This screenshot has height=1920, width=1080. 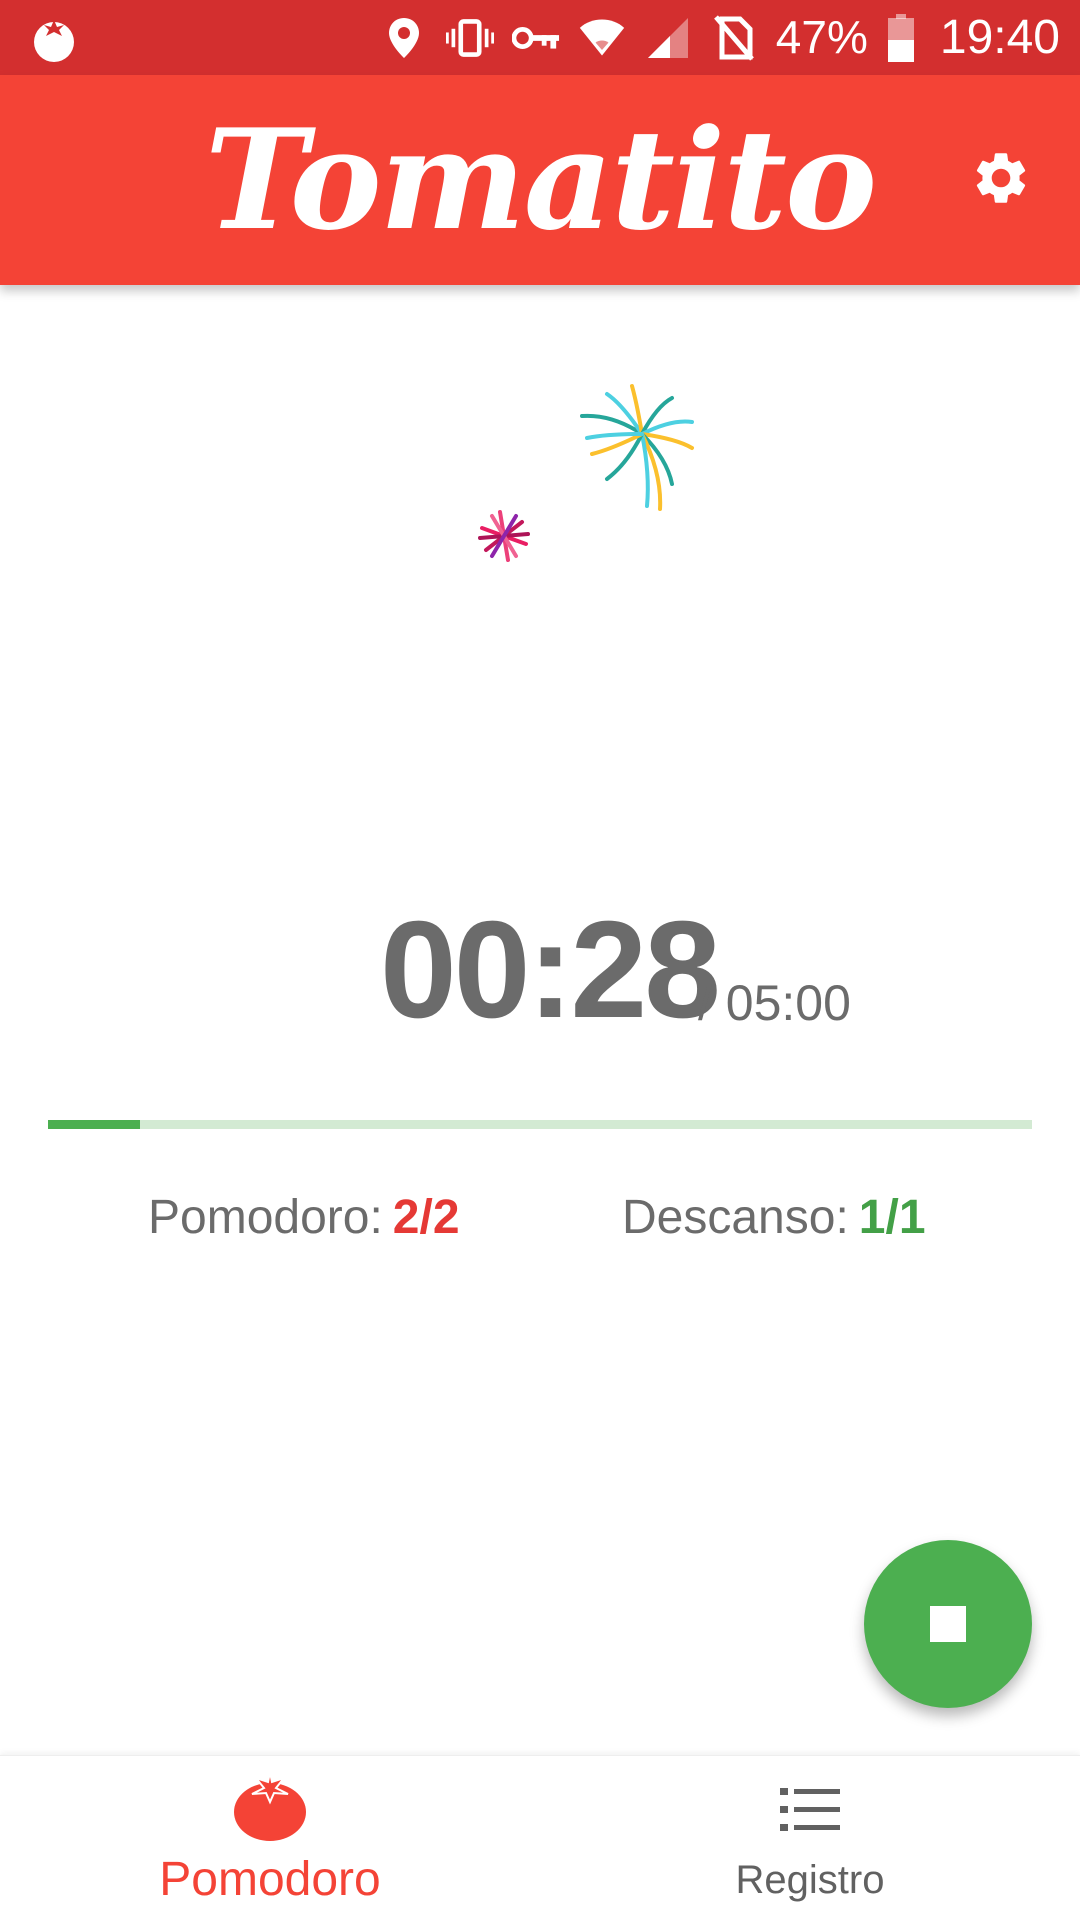 What do you see at coordinates (810, 1880) in the screenshot?
I see `nav-label-registro: Registro` at bounding box center [810, 1880].